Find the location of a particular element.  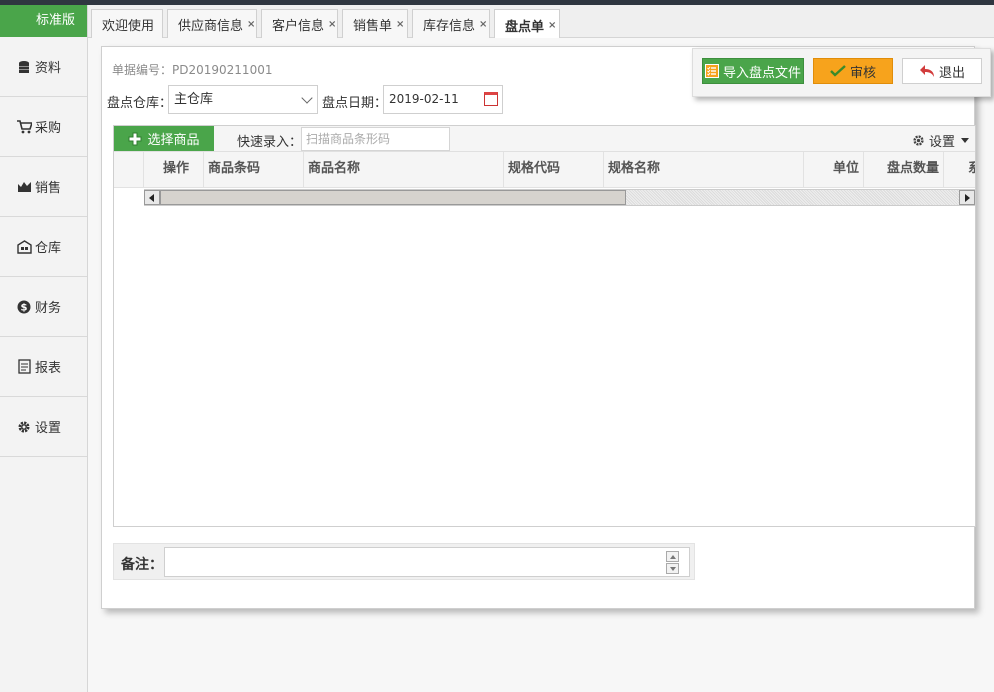

grid-header: 操作 商品条码 商品名称 规格代码 规格名称 单位 盘点数量 系 is located at coordinates (544, 170).